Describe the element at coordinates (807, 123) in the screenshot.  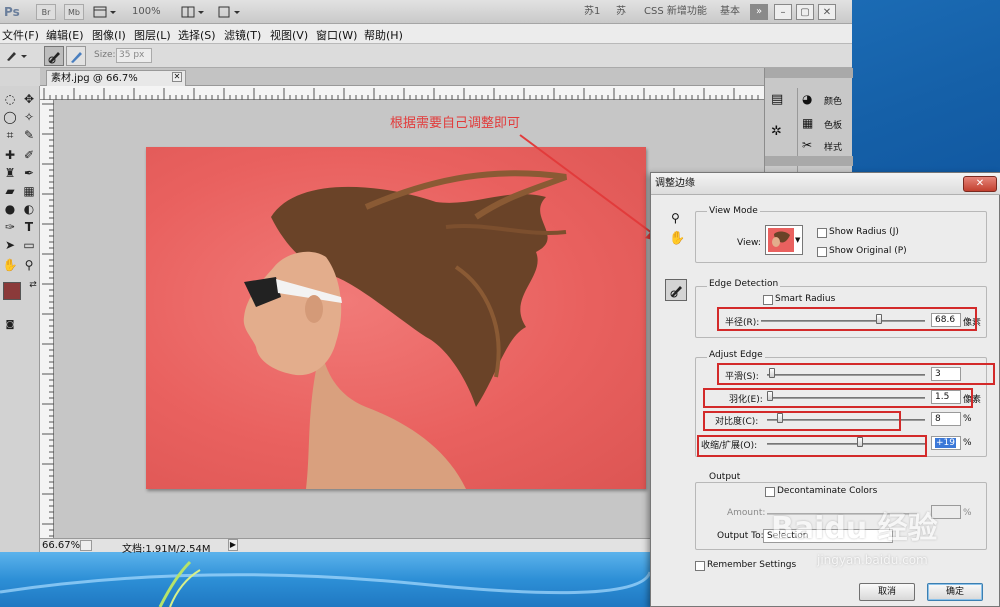
I see `swatches-panel-icon: ▦` at that location.